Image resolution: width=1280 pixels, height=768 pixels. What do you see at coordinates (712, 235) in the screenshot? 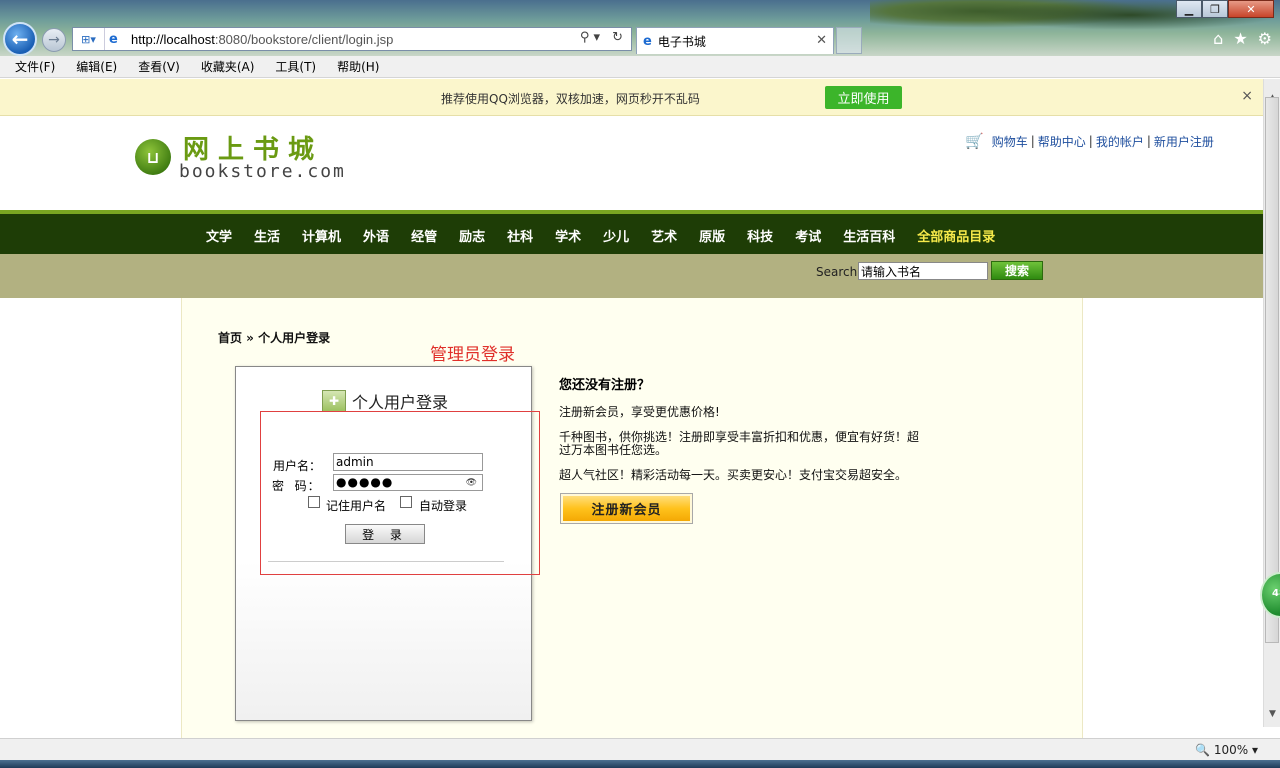
I see `category-item: 原版` at bounding box center [712, 235].